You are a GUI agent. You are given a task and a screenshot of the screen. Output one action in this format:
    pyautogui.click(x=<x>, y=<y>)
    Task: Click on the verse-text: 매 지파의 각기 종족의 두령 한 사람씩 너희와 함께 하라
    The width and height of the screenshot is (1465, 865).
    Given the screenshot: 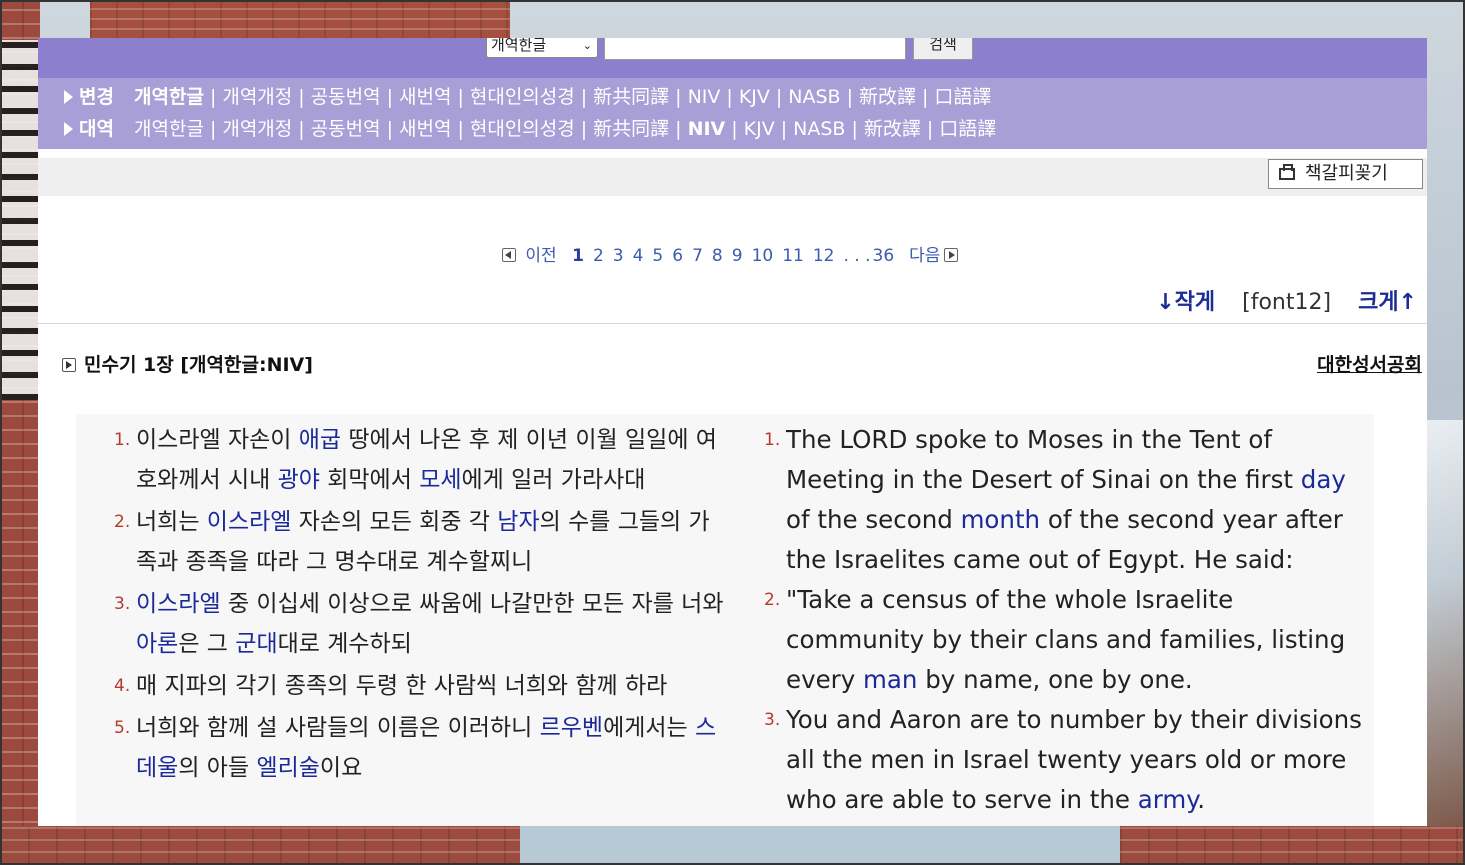 What is the action you would take?
    pyautogui.click(x=402, y=686)
    